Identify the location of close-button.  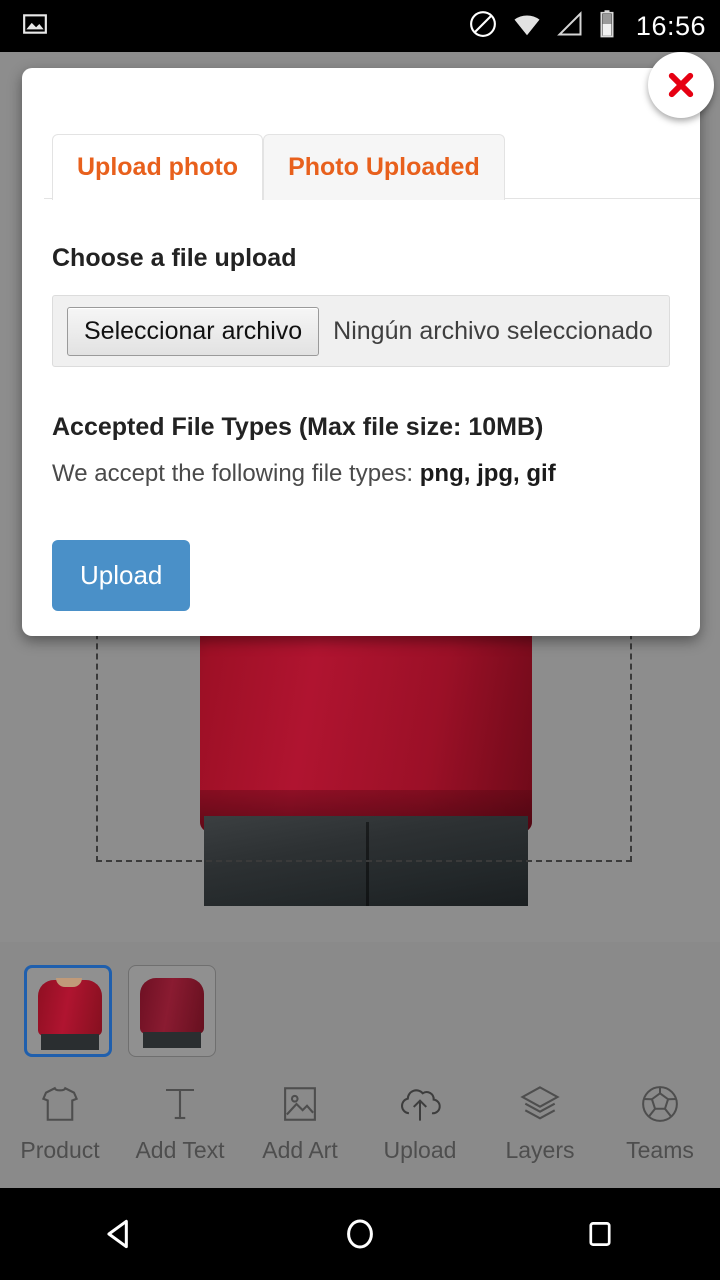
(681, 85).